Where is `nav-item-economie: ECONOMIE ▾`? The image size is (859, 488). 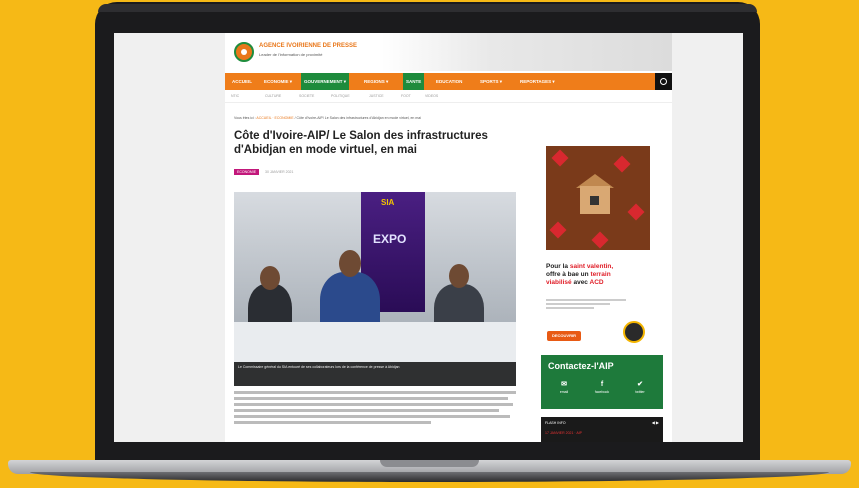
nav-item-economie: ECONOMIE ▾ is located at coordinates (278, 81).